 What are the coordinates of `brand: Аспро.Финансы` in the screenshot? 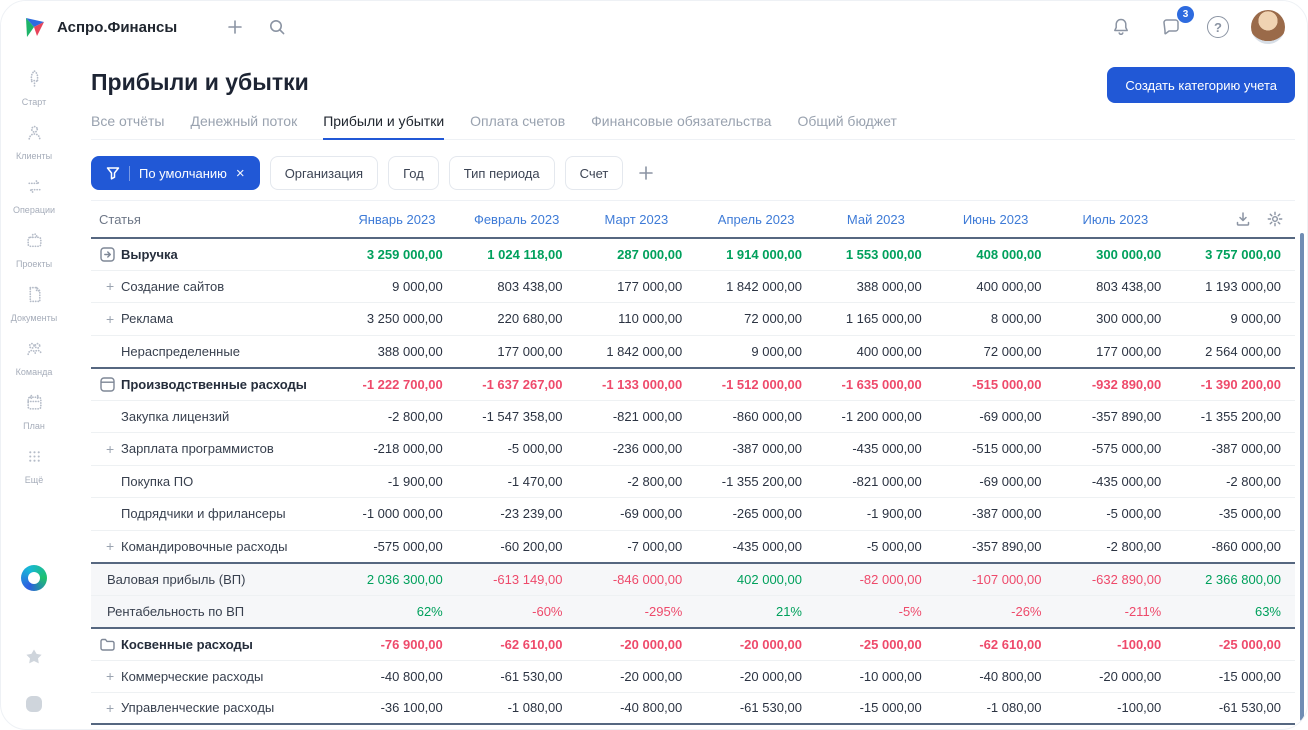 It's located at (100, 27).